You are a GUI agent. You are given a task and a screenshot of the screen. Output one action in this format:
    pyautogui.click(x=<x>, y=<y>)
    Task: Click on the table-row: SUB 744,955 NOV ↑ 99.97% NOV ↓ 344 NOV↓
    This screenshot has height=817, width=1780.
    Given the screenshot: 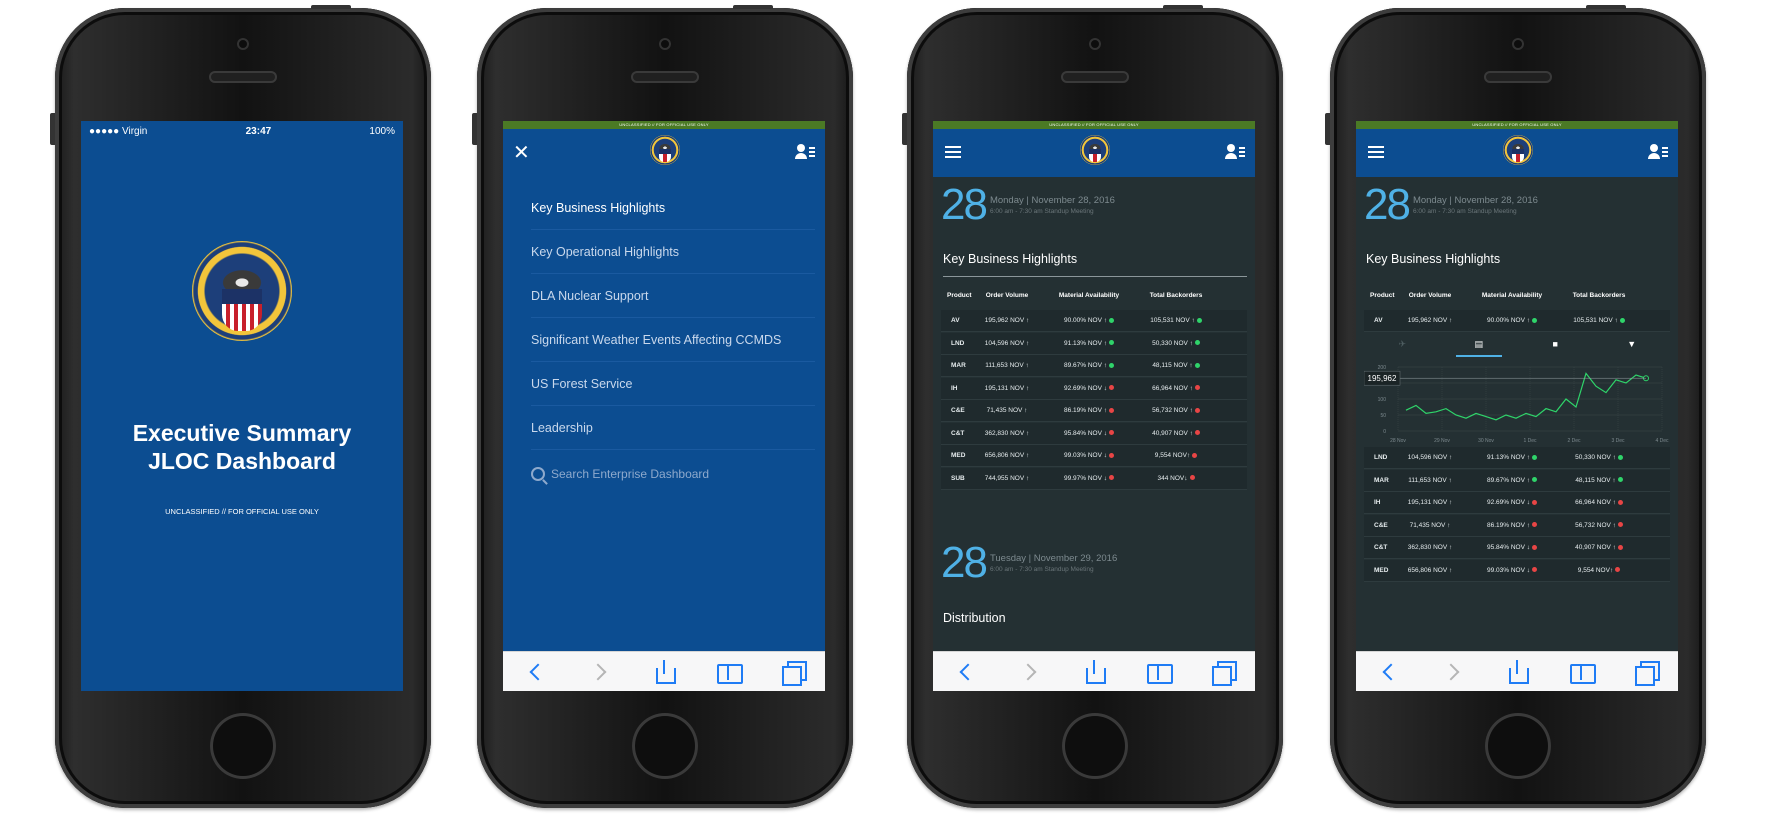 What is the action you would take?
    pyautogui.click(x=1094, y=478)
    